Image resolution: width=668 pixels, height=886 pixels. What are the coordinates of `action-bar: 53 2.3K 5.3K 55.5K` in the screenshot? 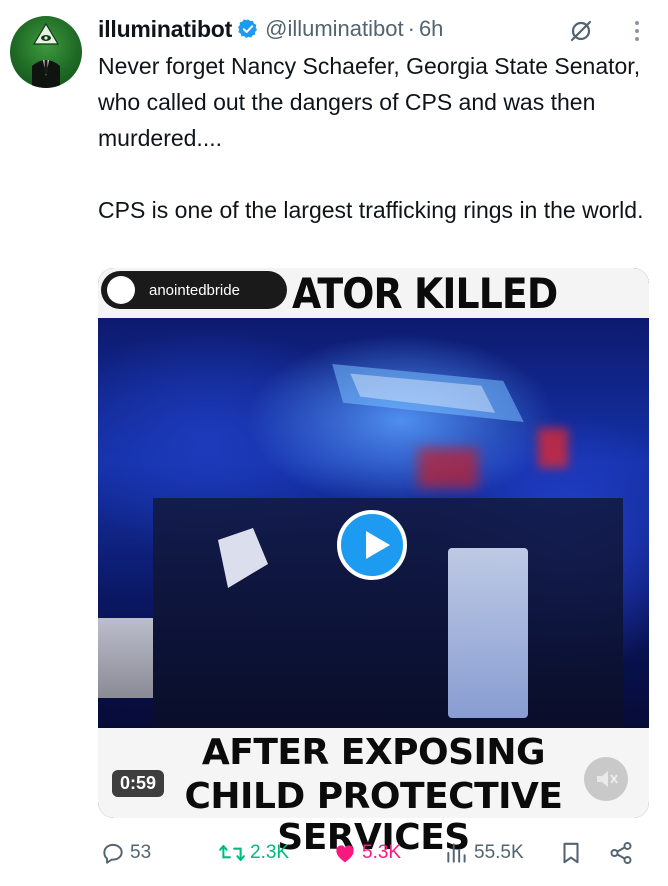 It's located at (375, 853).